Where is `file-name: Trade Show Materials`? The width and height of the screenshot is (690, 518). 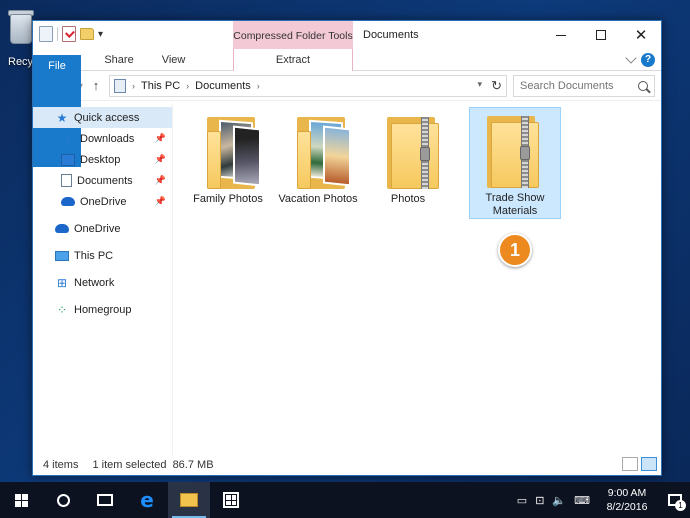 file-name: Trade Show Materials is located at coordinates (515, 204).